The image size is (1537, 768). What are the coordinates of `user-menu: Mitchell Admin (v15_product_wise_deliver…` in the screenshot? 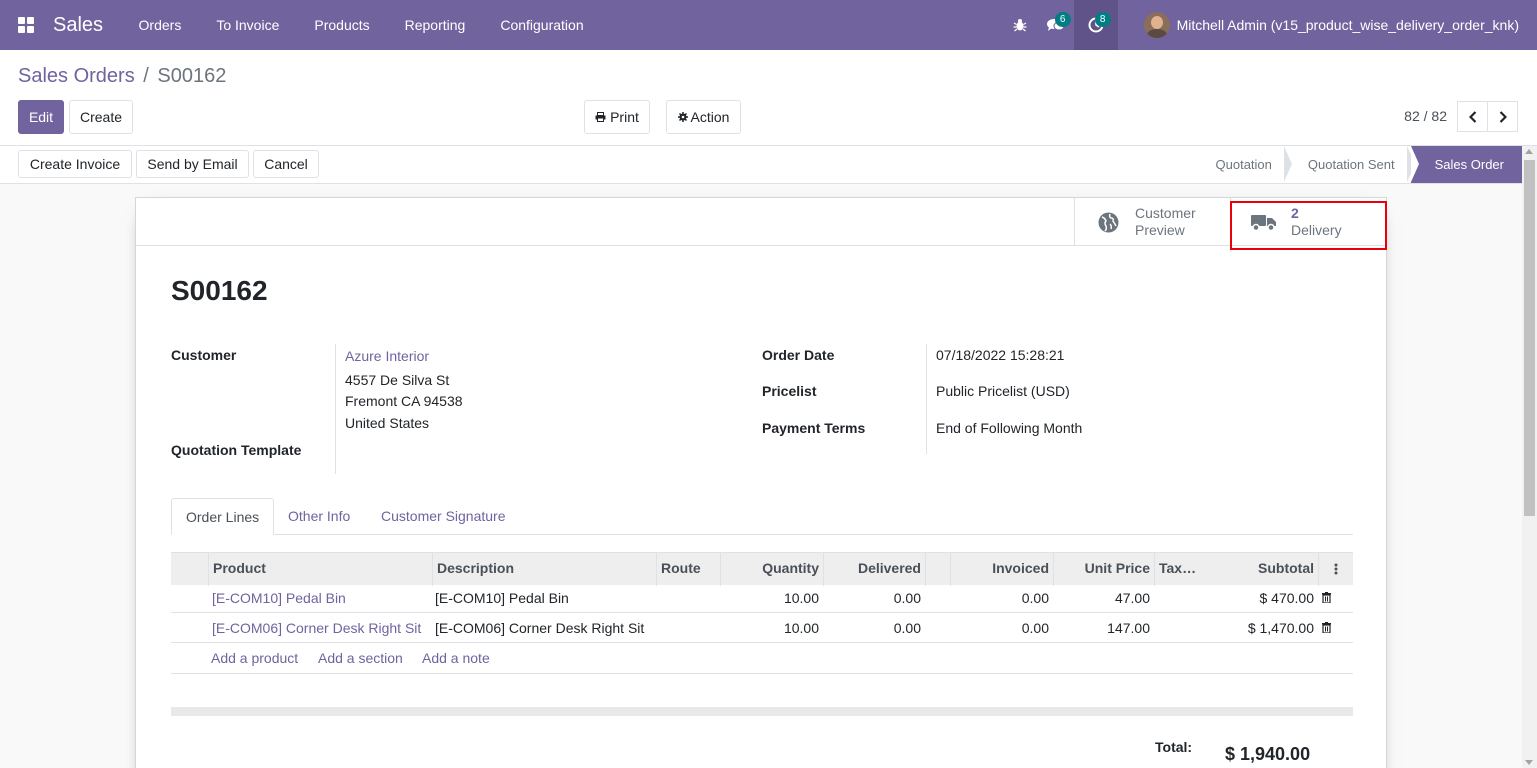 It's located at (1327, 25).